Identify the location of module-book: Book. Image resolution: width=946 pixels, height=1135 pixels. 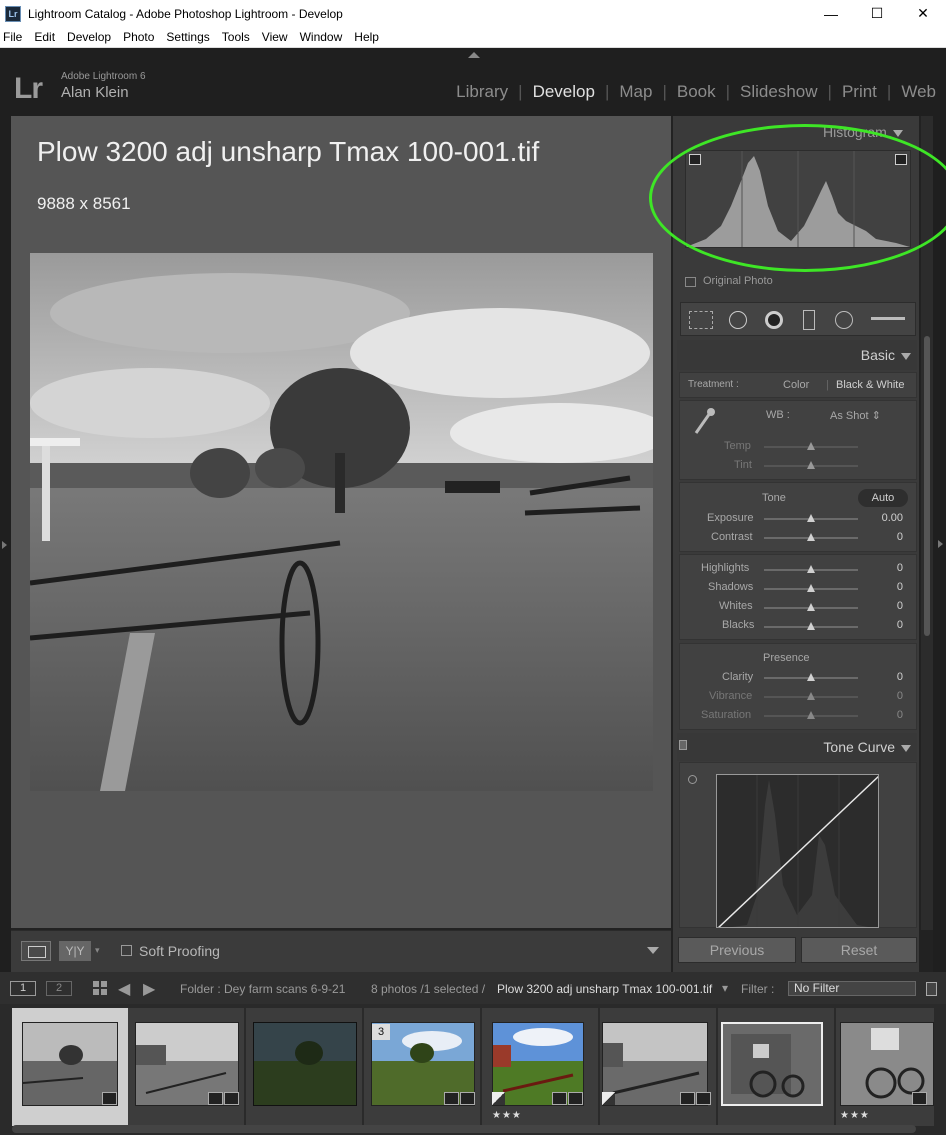
(696, 92).